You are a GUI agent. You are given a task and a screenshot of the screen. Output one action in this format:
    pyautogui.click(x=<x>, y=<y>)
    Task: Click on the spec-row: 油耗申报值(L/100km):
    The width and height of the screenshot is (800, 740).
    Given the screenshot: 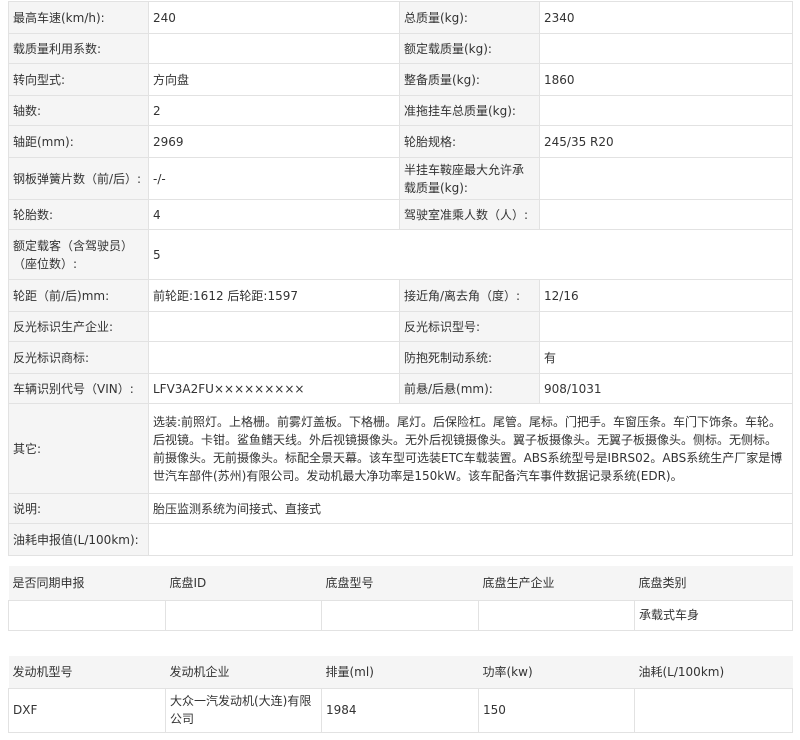 What is the action you would take?
    pyautogui.click(x=400, y=539)
    